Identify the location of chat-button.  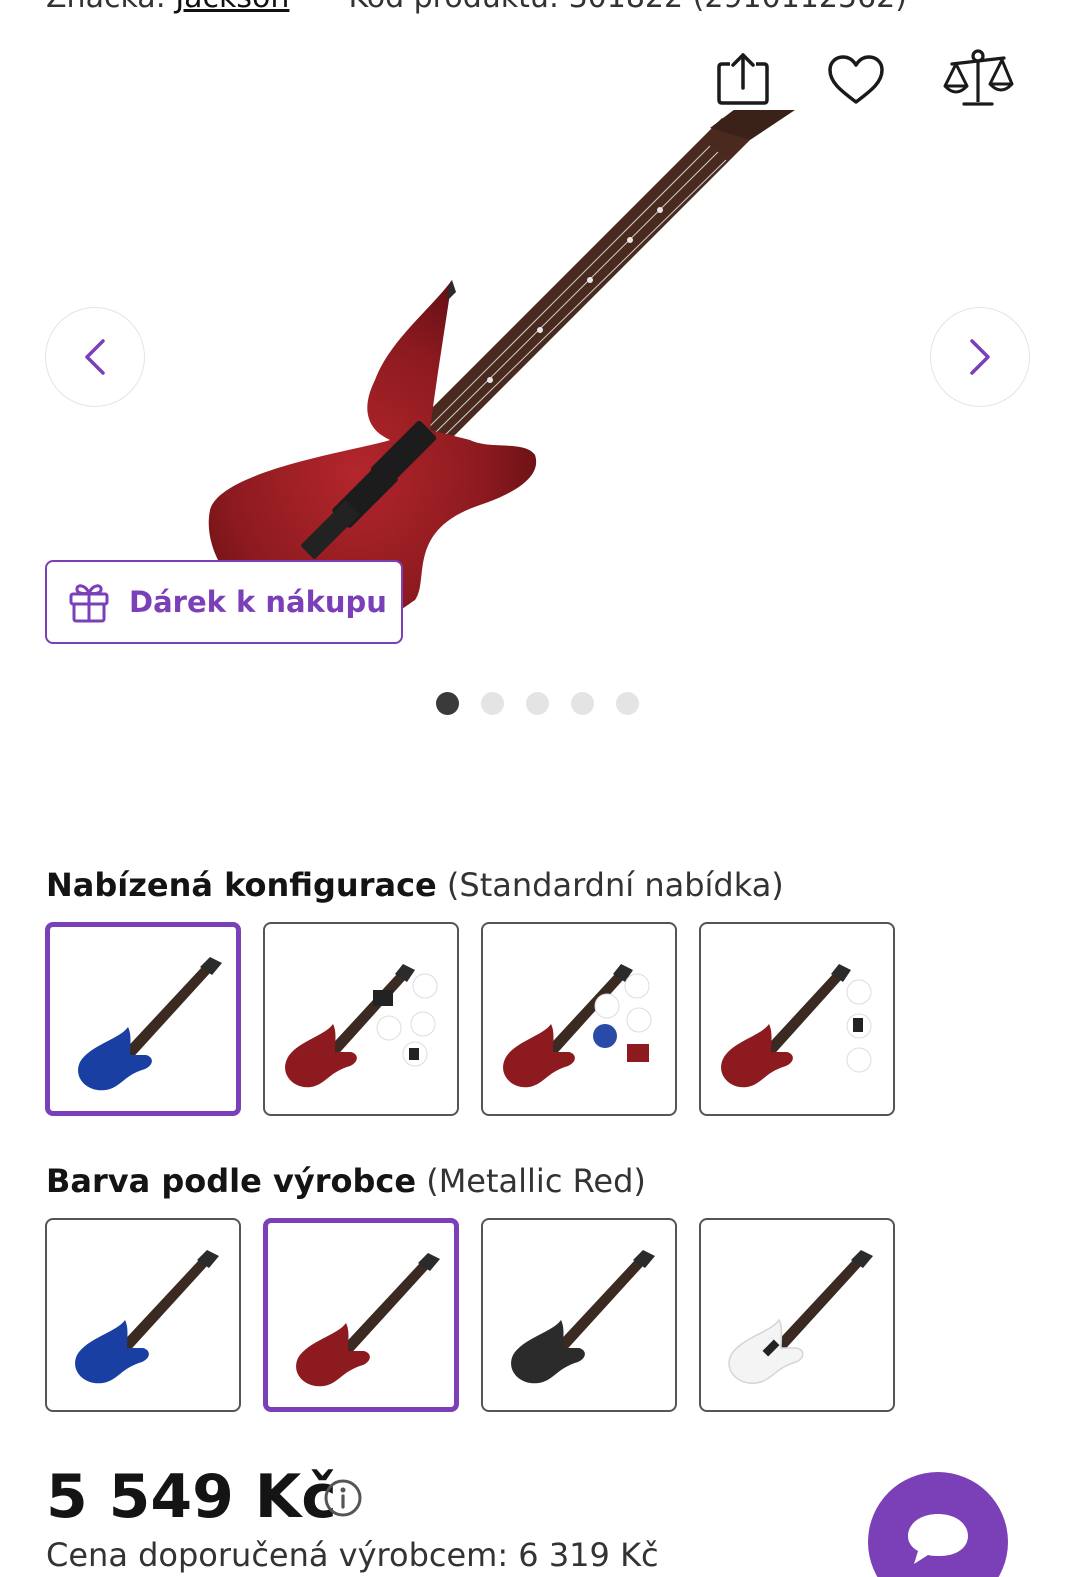
(938, 1524).